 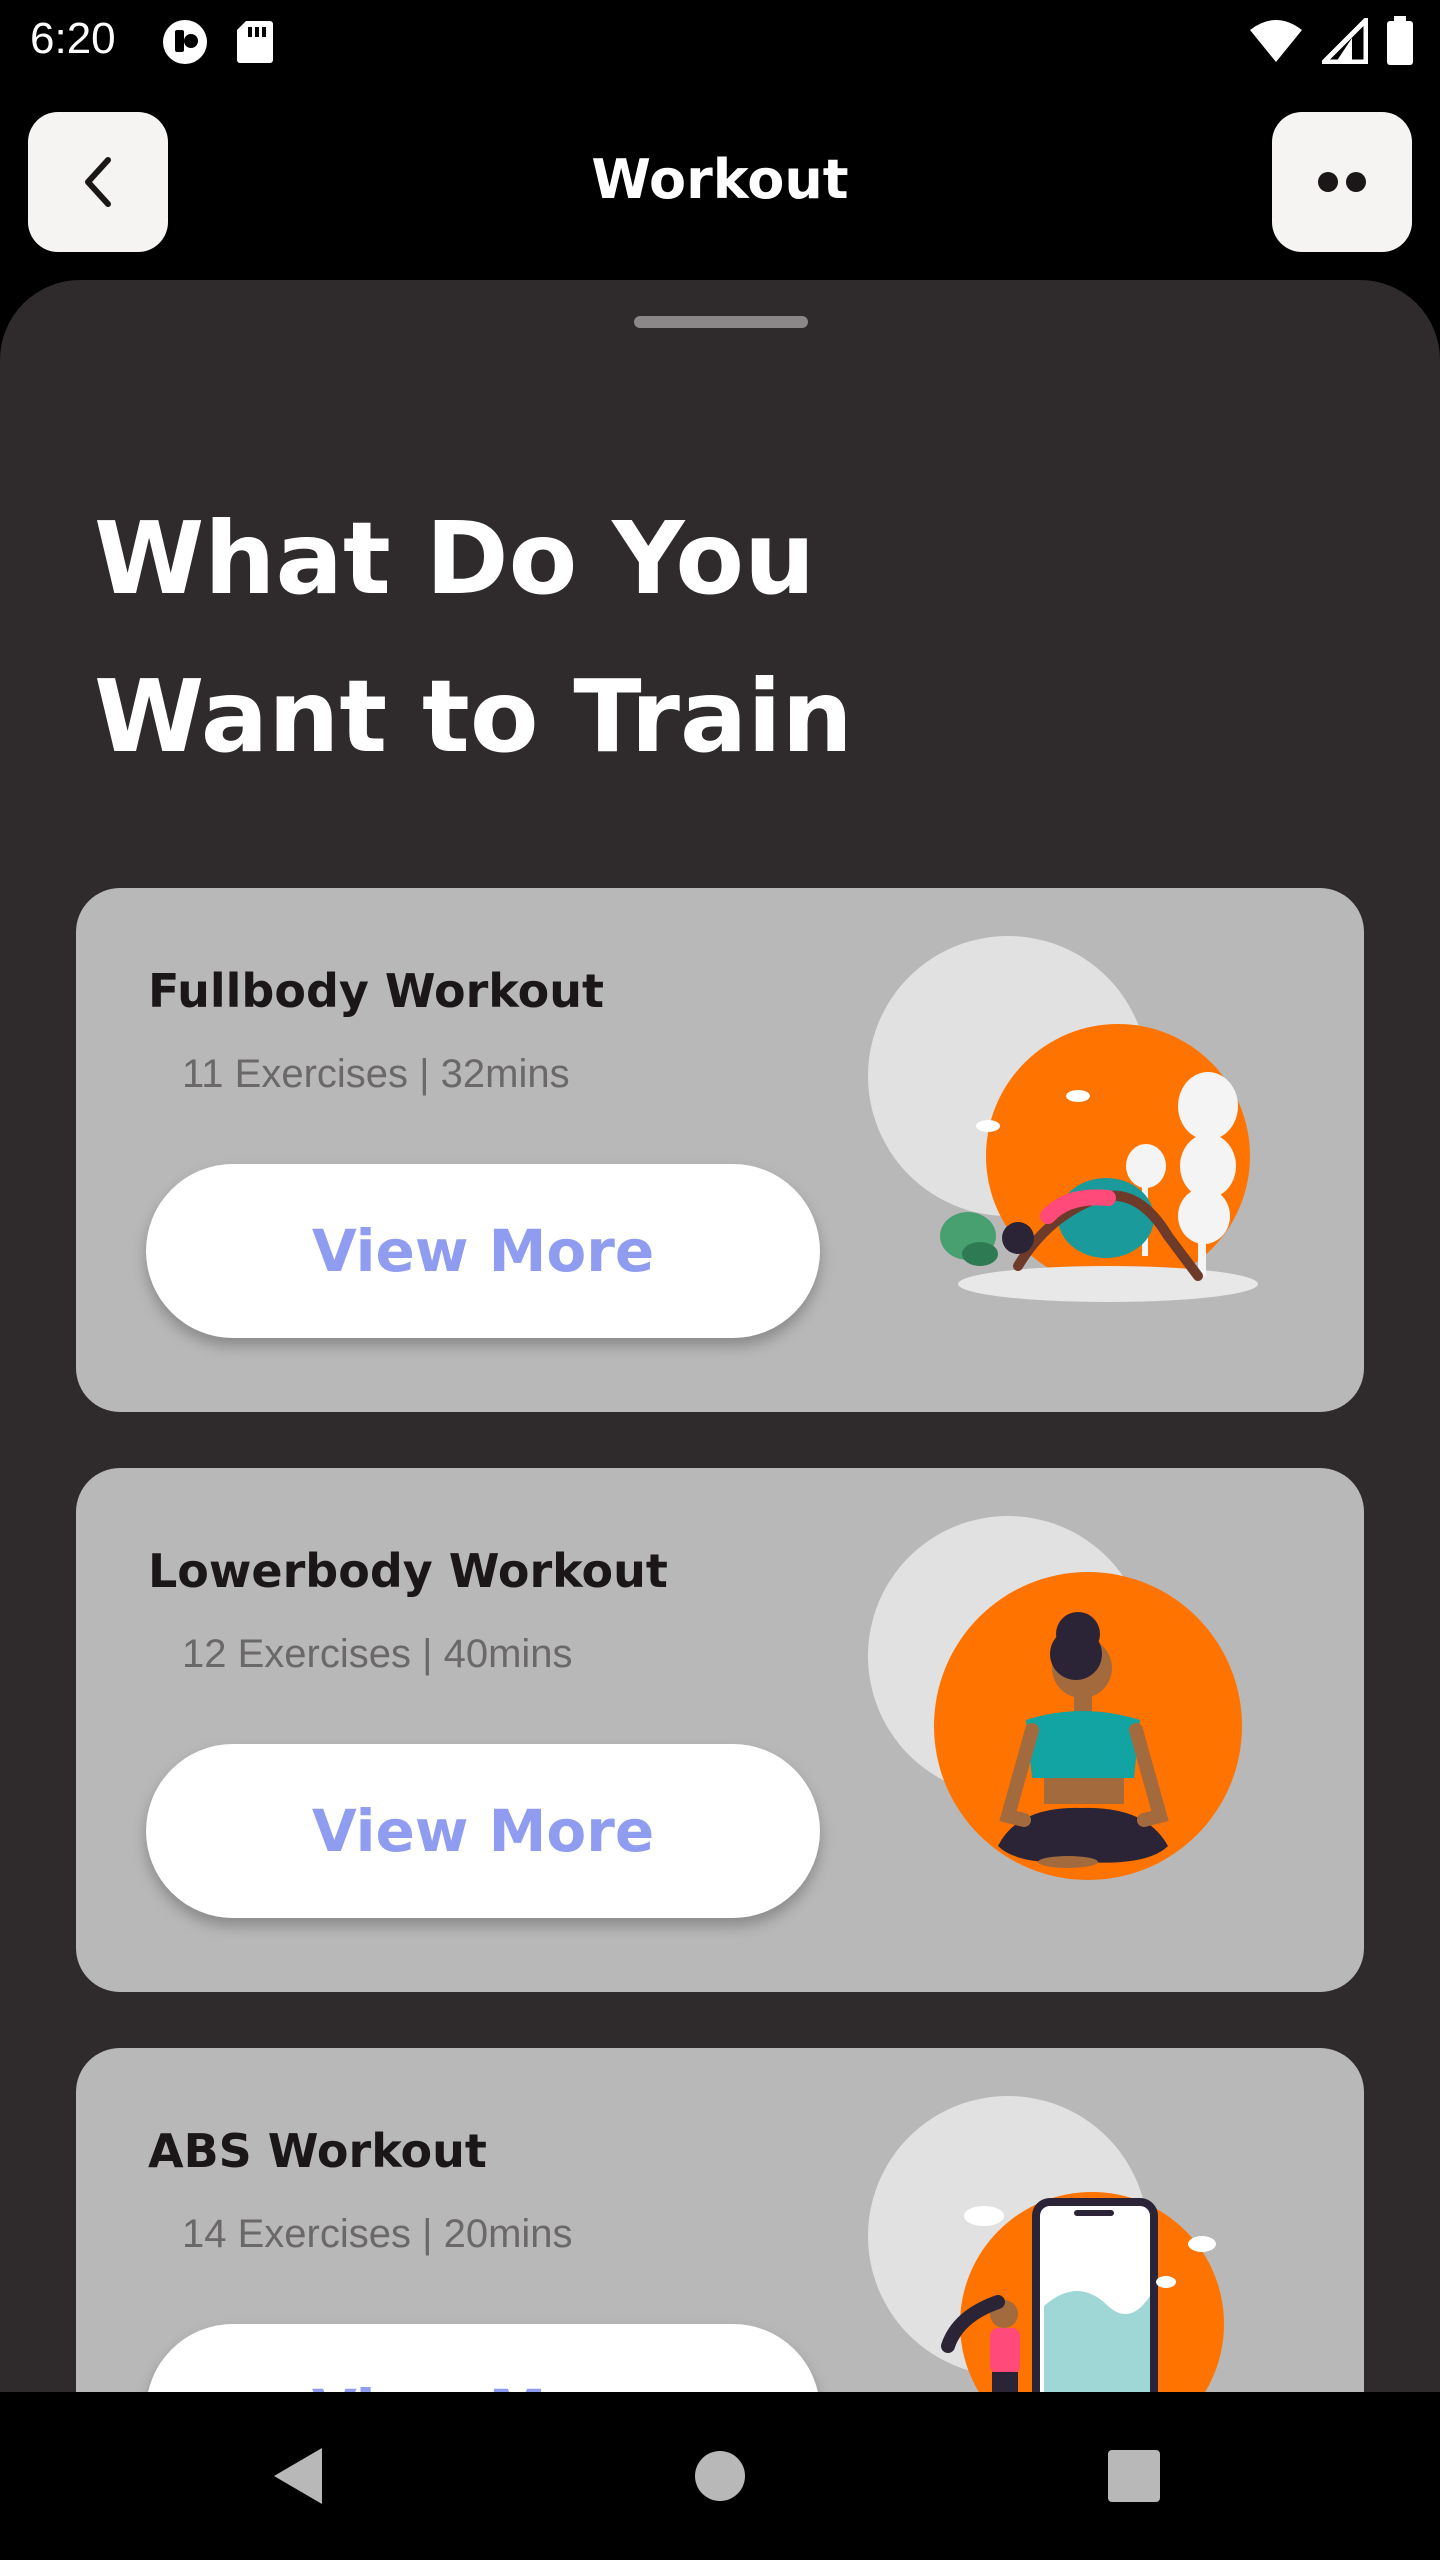 I want to click on cellular-signal-icon, so click(x=1345, y=41).